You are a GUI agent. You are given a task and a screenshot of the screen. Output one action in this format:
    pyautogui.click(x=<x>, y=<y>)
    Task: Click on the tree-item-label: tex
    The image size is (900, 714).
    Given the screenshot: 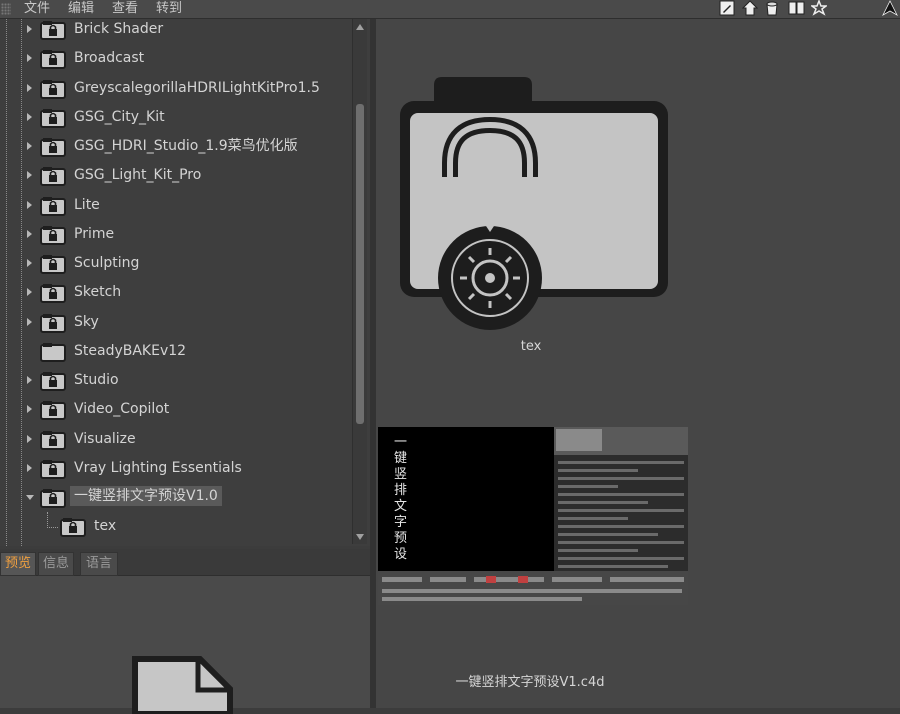 What is the action you would take?
    pyautogui.click(x=105, y=526)
    